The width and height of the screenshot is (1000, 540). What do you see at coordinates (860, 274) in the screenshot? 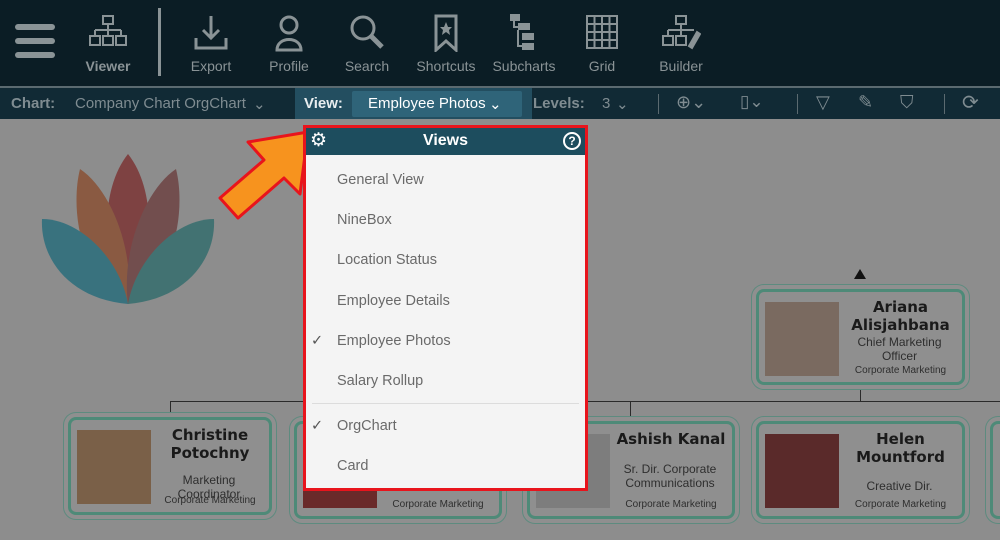
I see `collapse-arrow-icon` at bounding box center [860, 274].